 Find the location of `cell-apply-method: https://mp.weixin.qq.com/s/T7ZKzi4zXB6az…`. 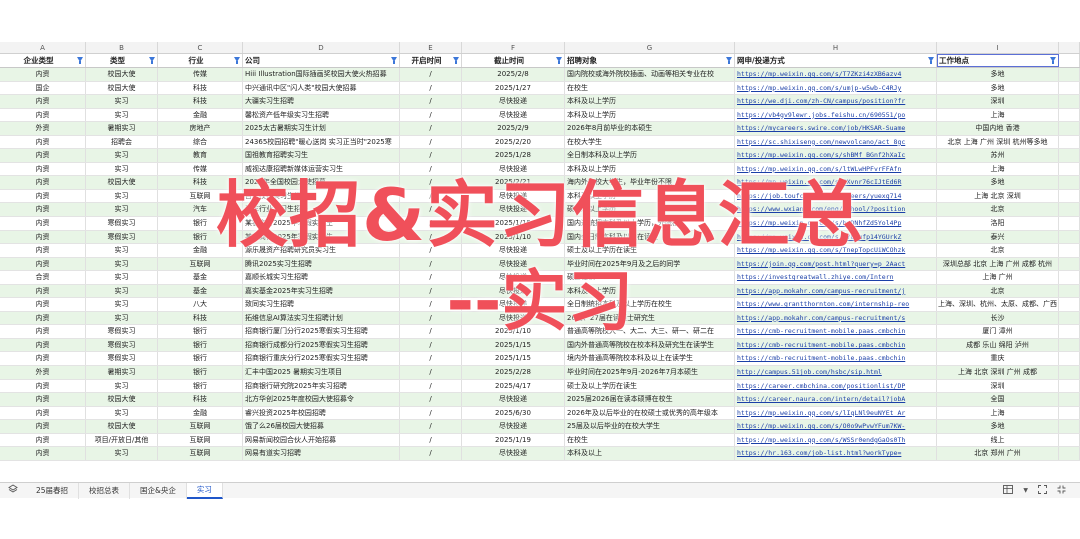

cell-apply-method: https://mp.weixin.qq.com/s/T7ZKzi4zXB6az… is located at coordinates (836, 74).